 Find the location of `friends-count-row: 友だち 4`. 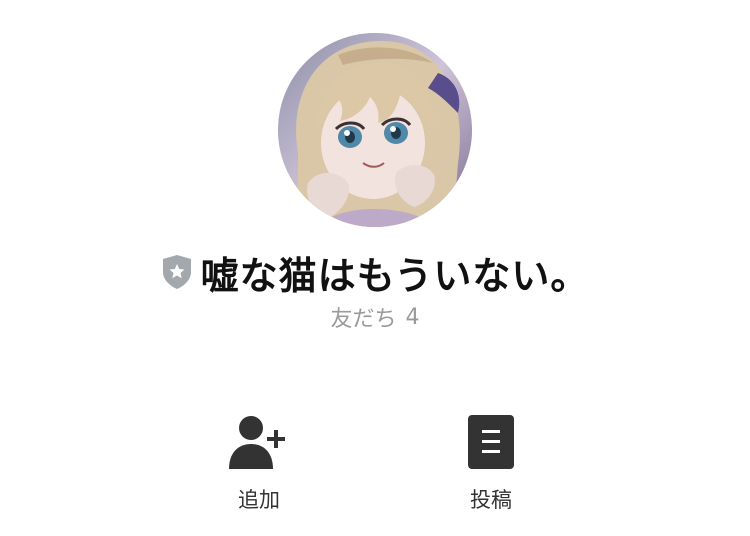

friends-count-row: 友だち 4 is located at coordinates (375, 317).